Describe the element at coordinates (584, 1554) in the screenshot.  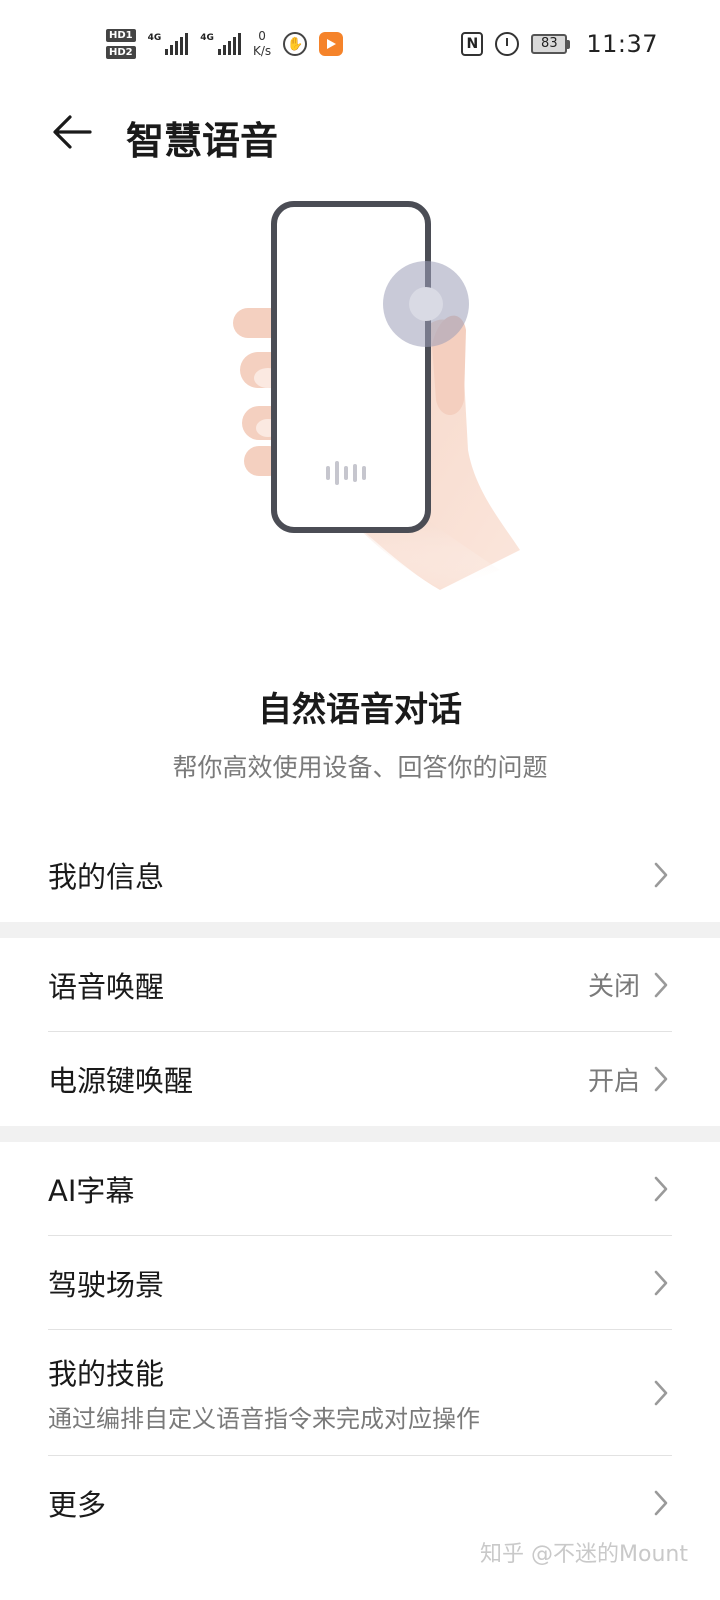
I see `watermark: 知乎 @不迷的Mount` at that location.